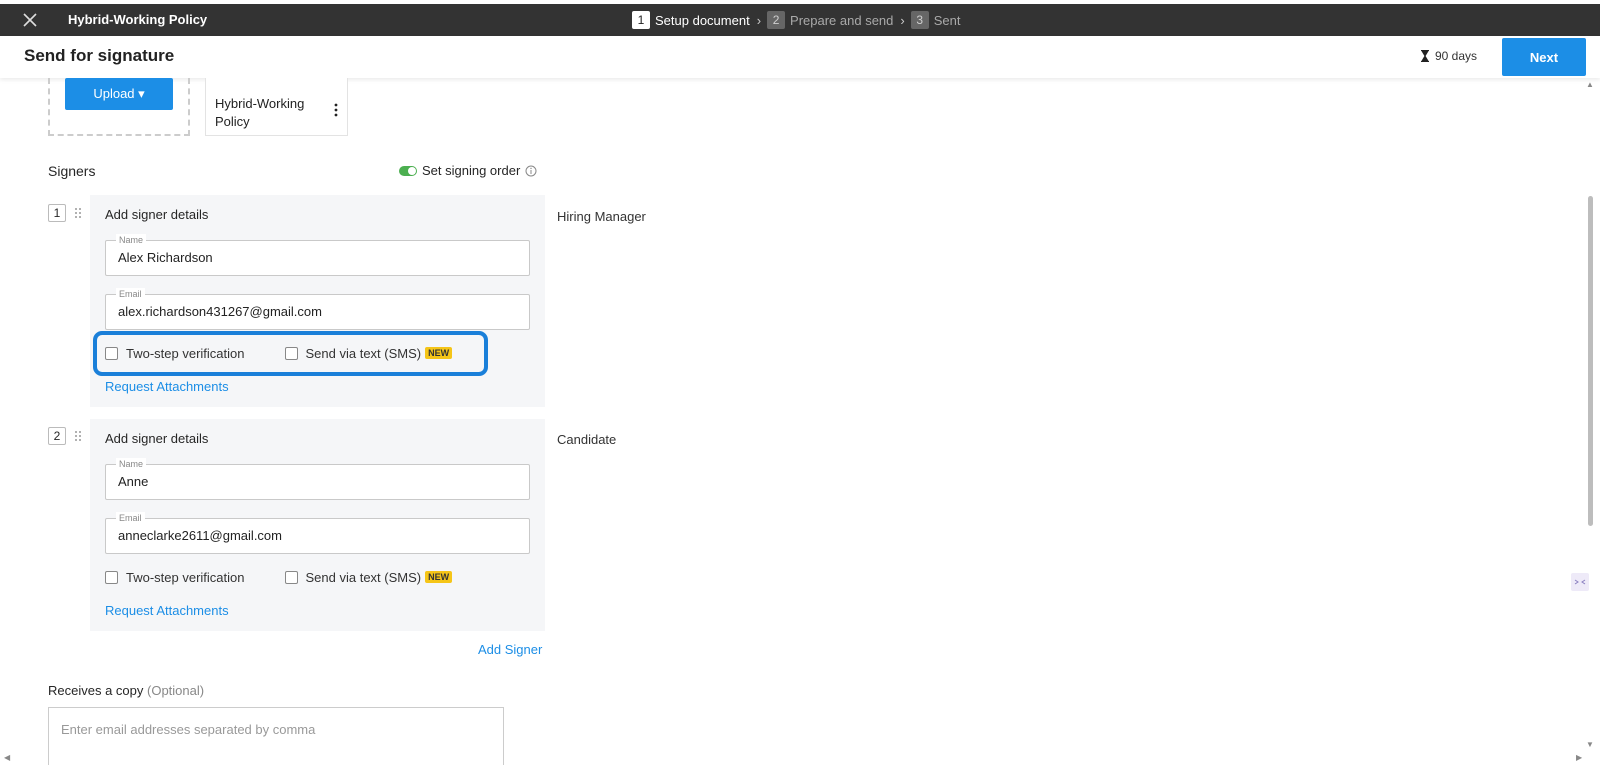  I want to click on signing-order-toggle: Set signing order, so click(468, 170).